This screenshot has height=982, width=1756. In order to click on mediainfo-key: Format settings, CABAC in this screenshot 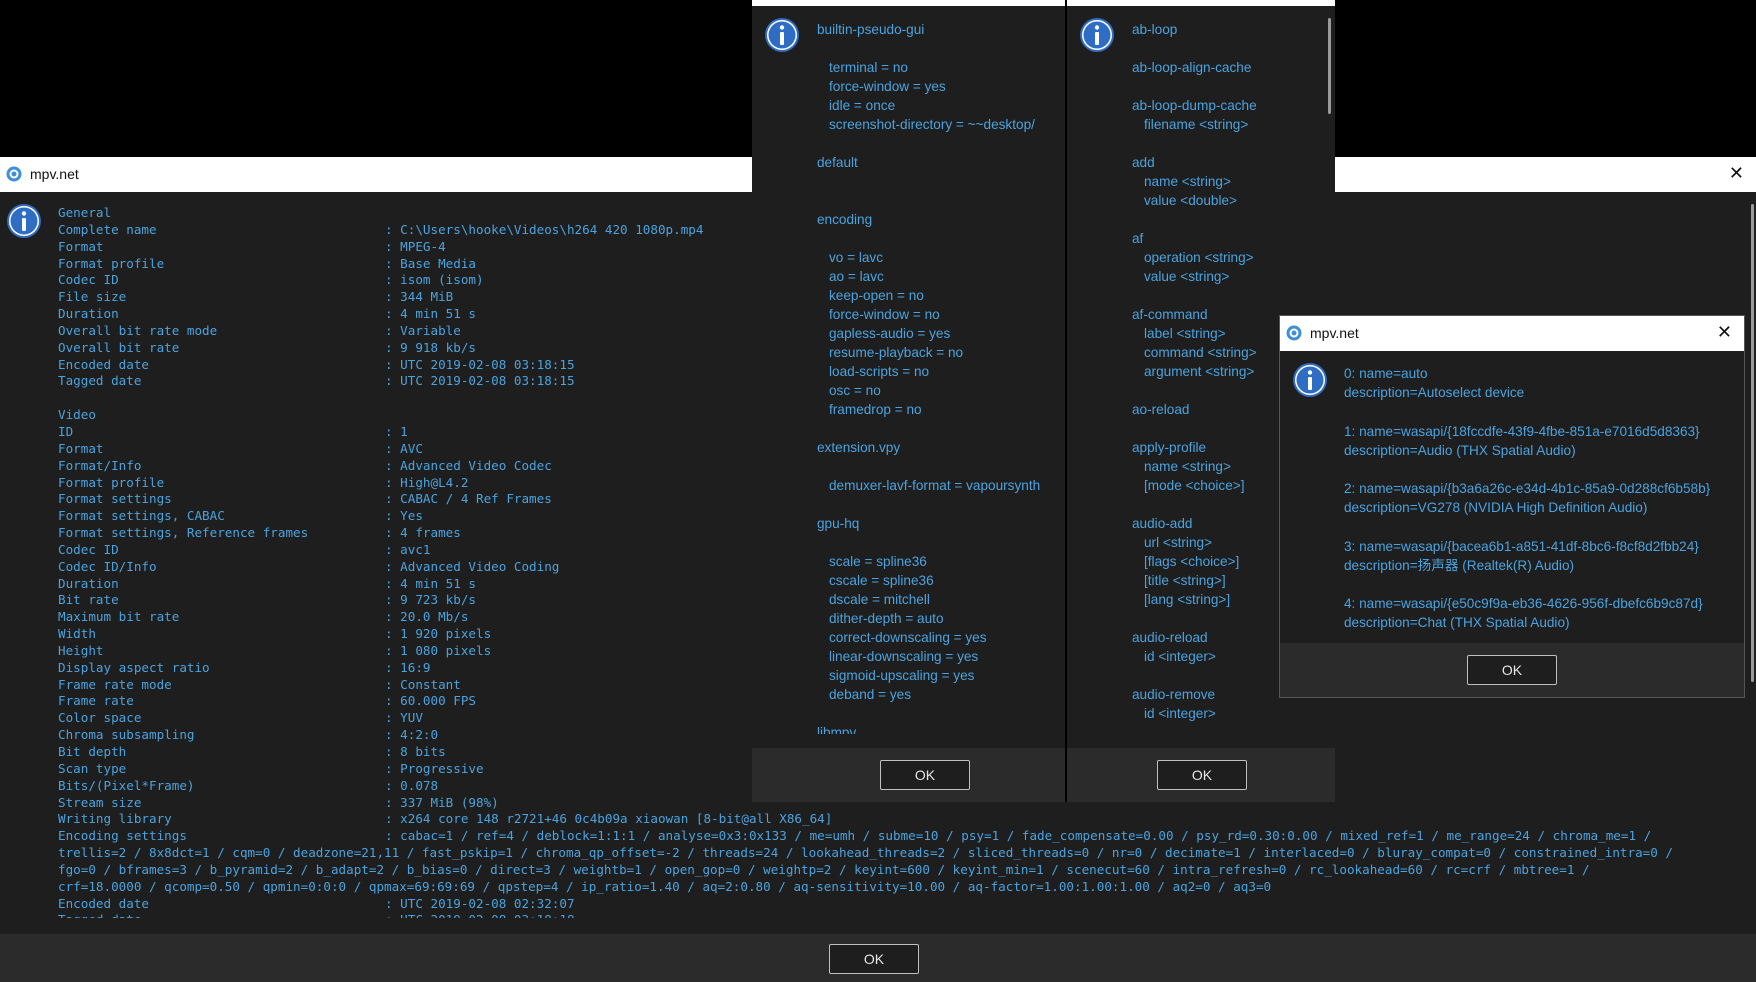, I will do `click(141, 516)`.